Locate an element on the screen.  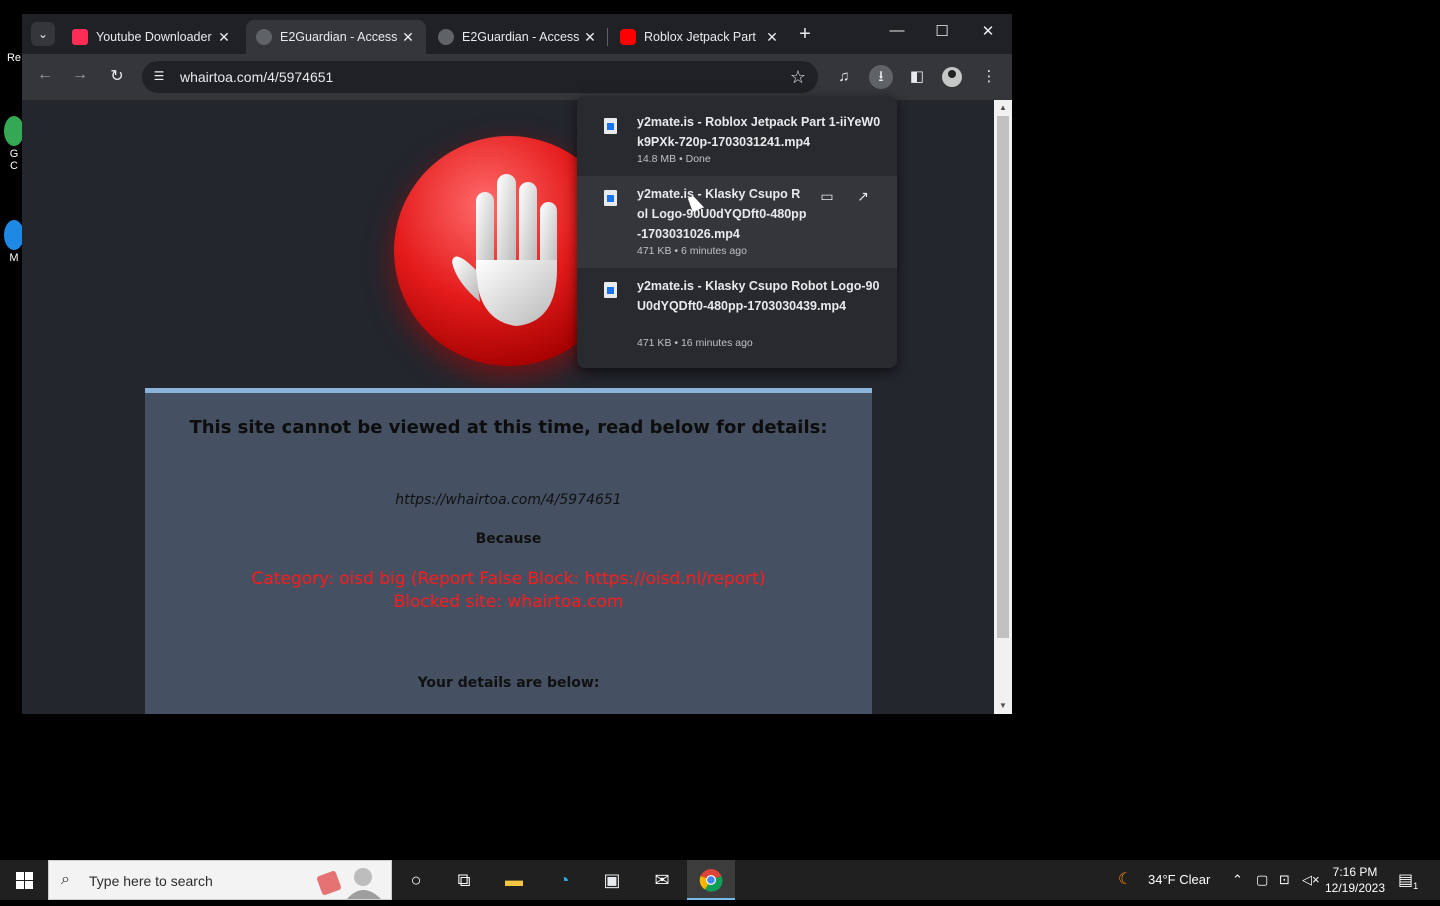
cortana-icon: ○ is located at coordinates (416, 880).